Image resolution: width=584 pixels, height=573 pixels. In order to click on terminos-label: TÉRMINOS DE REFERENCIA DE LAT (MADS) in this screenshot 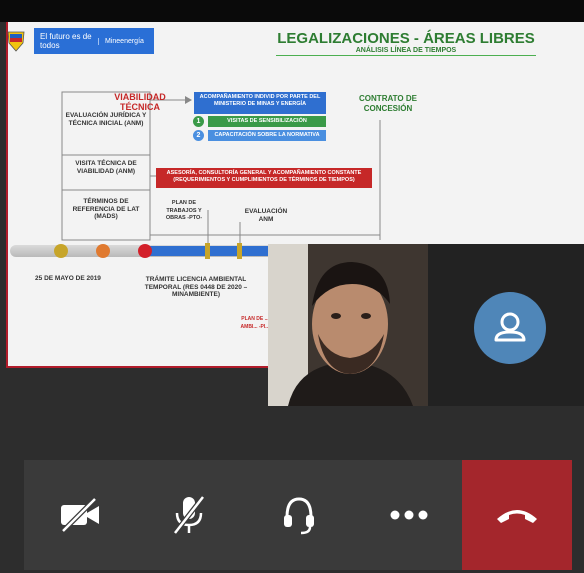, I will do `click(106, 209)`.